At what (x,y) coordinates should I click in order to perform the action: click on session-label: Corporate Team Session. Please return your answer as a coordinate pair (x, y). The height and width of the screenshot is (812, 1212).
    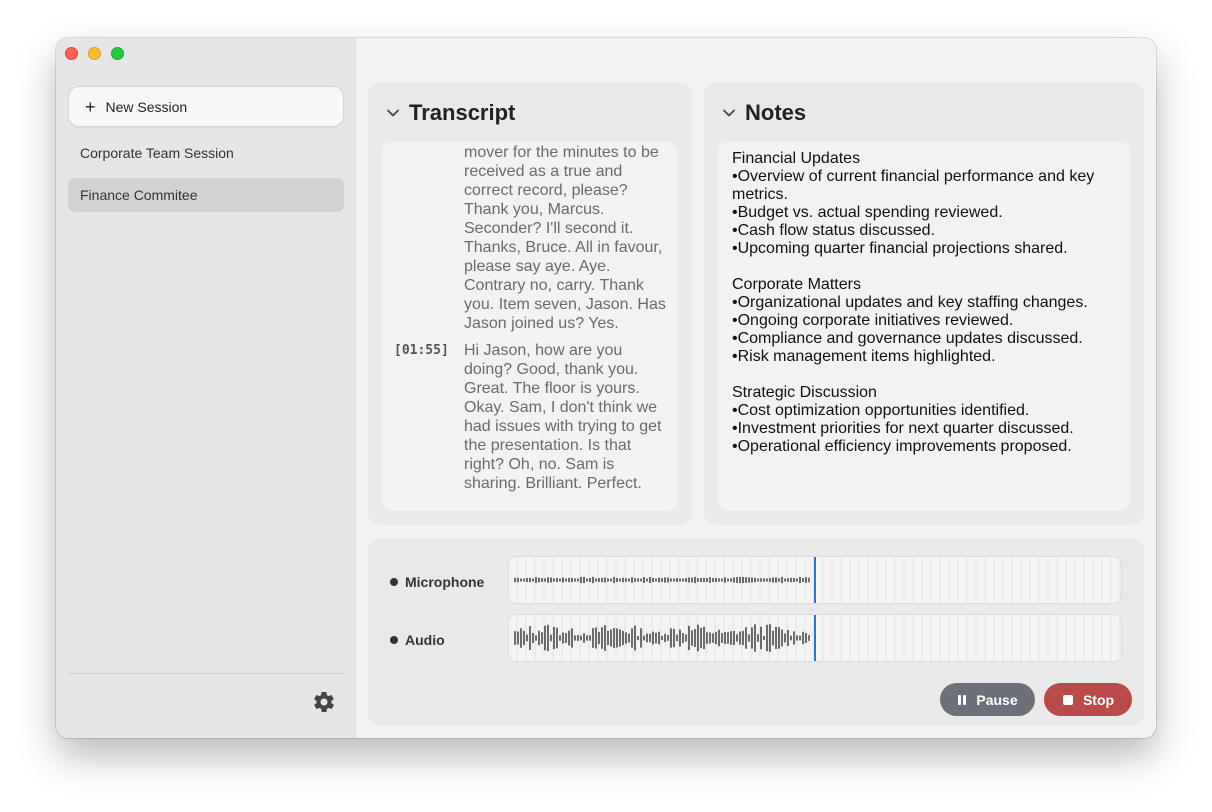
    Looking at the image, I should click on (157, 153).